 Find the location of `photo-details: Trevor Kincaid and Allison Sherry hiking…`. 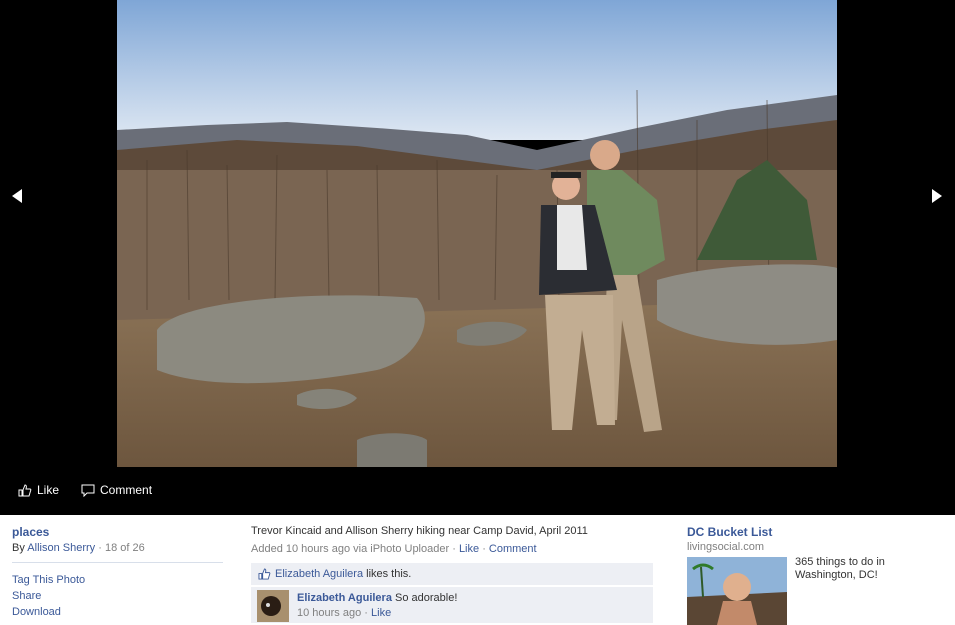

photo-details: Trevor Kincaid and Allison Sherry hiking… is located at coordinates (452, 574).